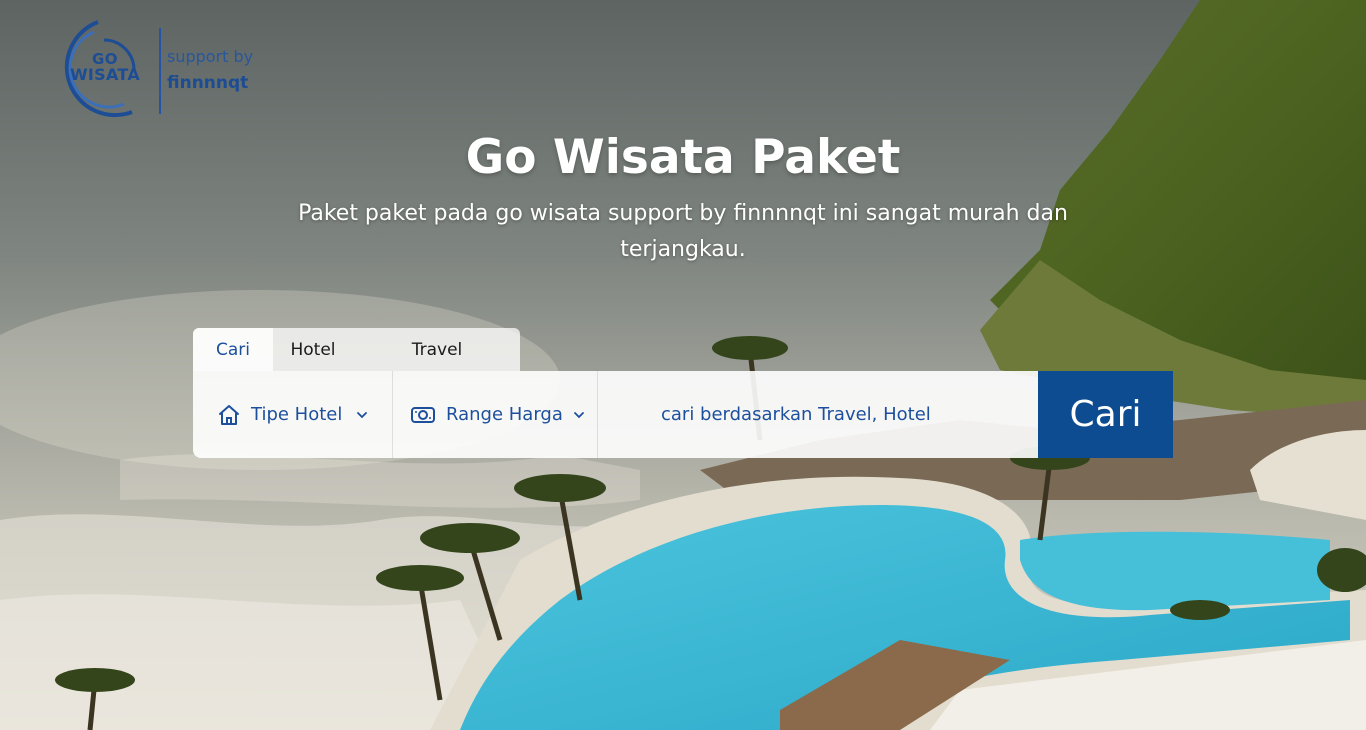 The image size is (1366, 730). What do you see at coordinates (233, 349) in the screenshot?
I see `tab-cari: Cari` at bounding box center [233, 349].